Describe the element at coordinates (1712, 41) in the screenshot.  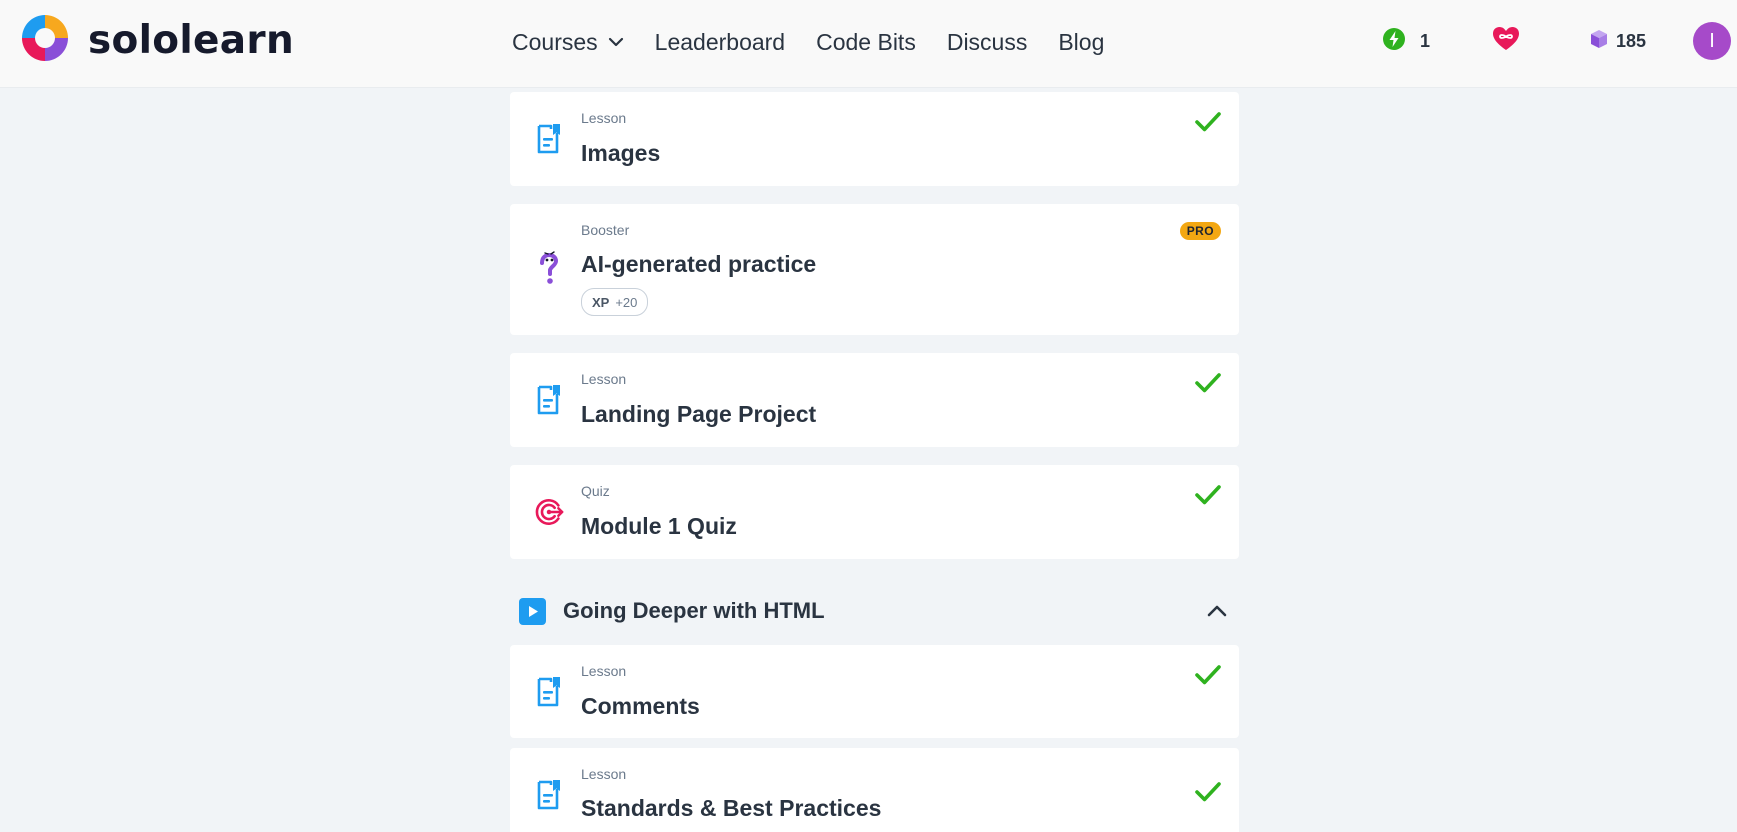
I see `avatar: I` at that location.